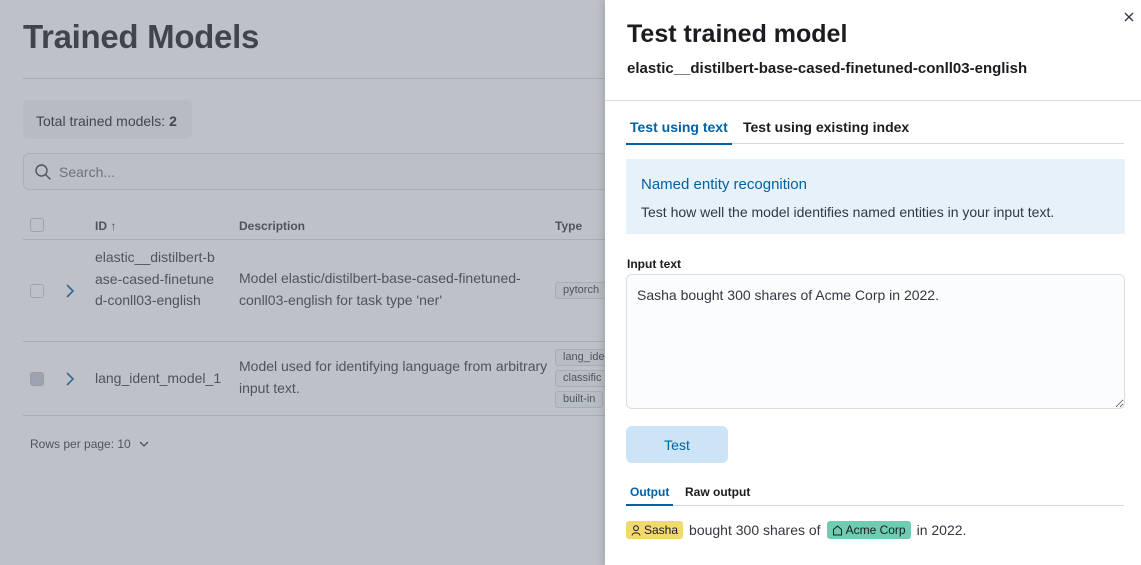 The image size is (1141, 565). What do you see at coordinates (837, 529) in the screenshot?
I see `building-icon` at bounding box center [837, 529].